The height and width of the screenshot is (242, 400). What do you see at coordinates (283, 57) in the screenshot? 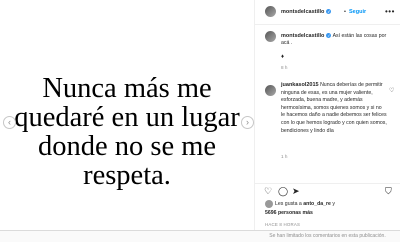
I see `diamond-icon: ♦` at bounding box center [283, 57].